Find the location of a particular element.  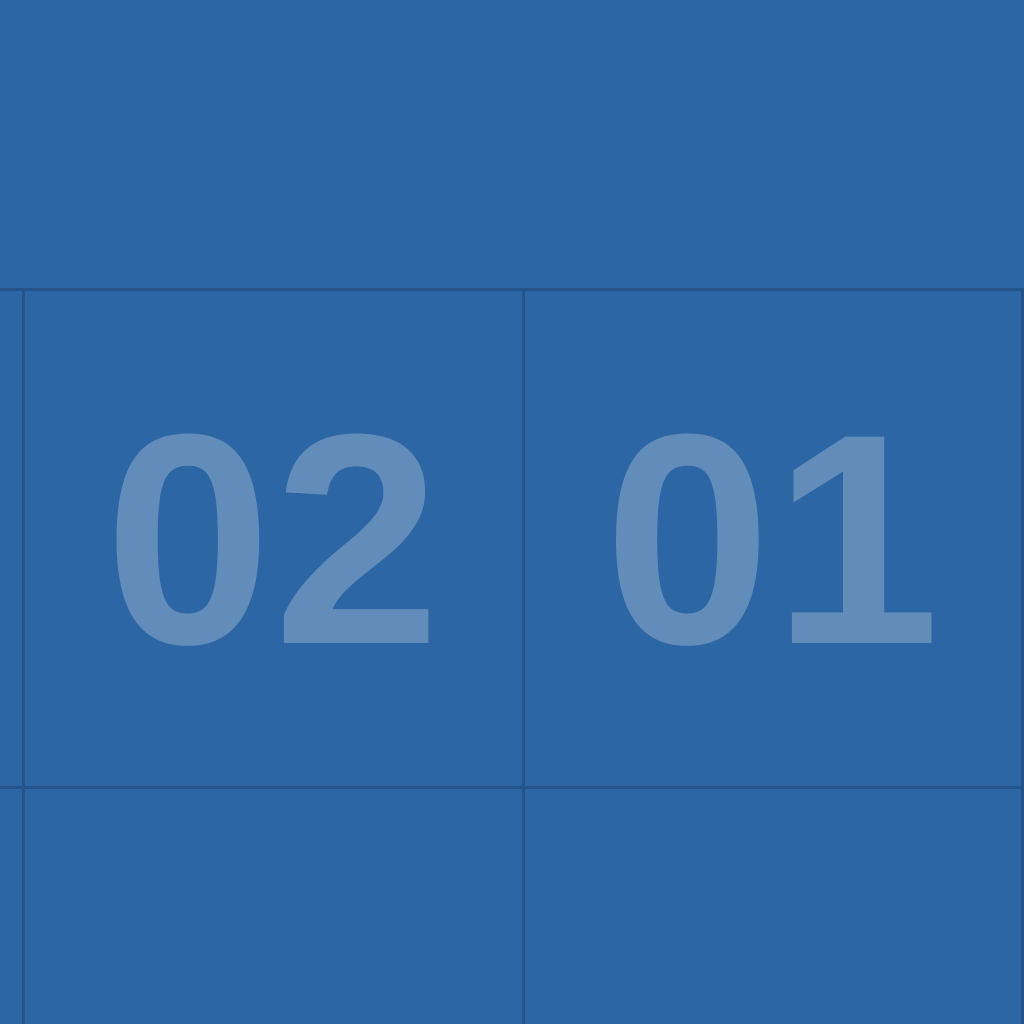

tile-number: 02 is located at coordinates (273, 538).